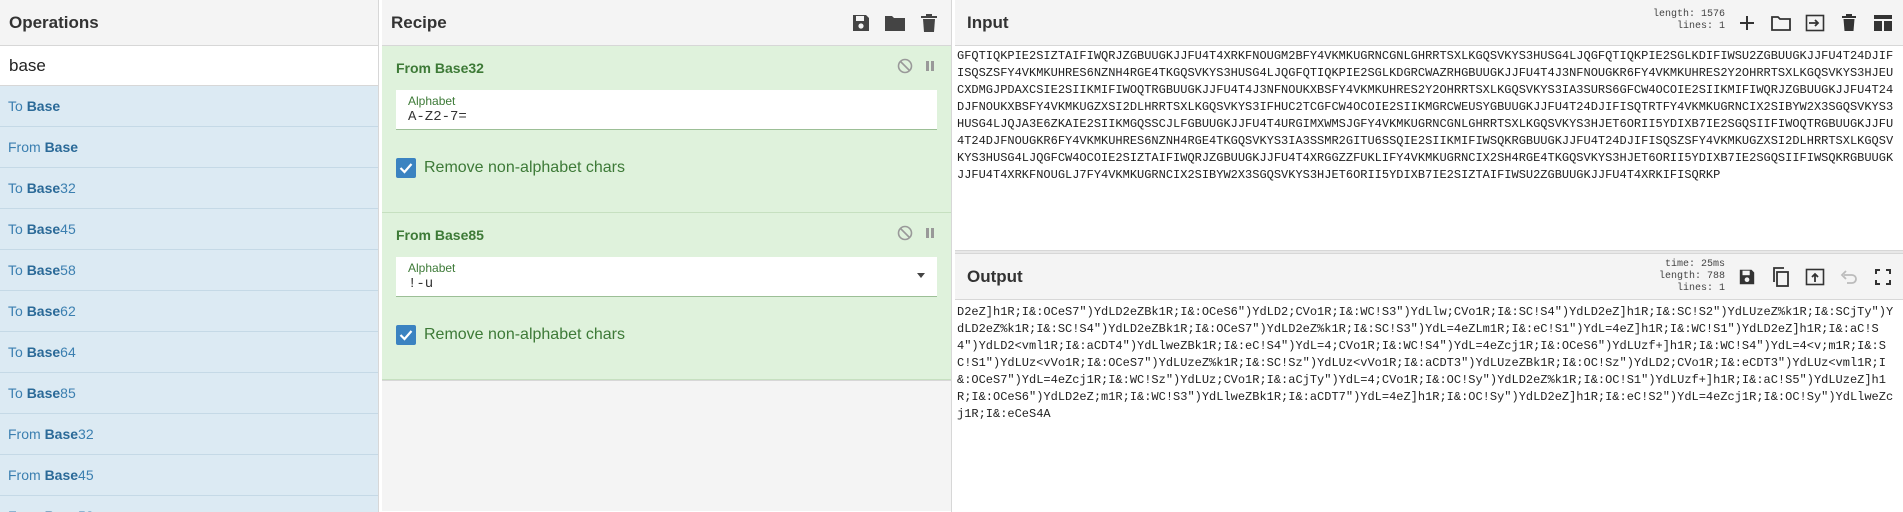 This screenshot has height=512, width=1903. I want to click on alphabet-field: Alphabet A-Z2-7=, so click(666, 110).